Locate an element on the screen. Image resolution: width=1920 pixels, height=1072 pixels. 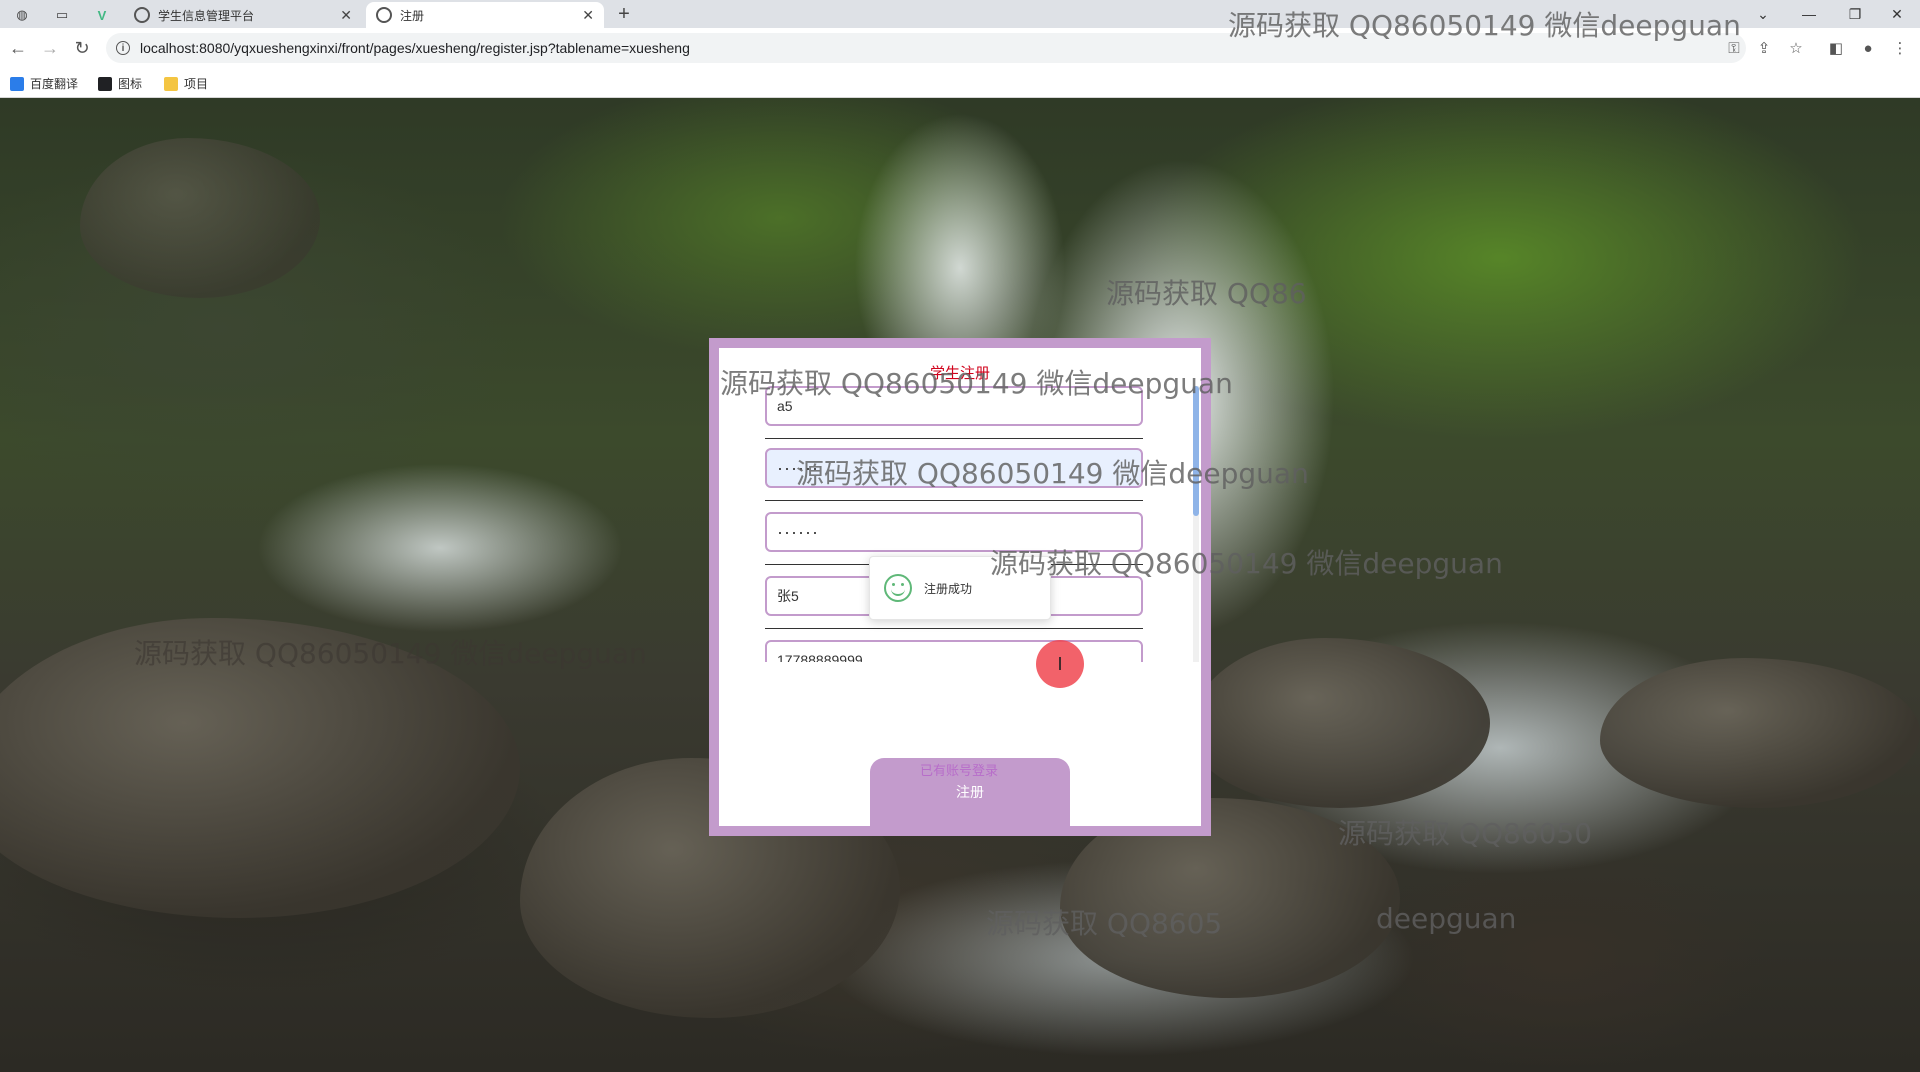
browser-tab-bar: ◍ ▭ V 学生信息管理平台 ✕ 注册 ✕ + ⌄ — ❐ ✕ is located at coordinates (960, 14).